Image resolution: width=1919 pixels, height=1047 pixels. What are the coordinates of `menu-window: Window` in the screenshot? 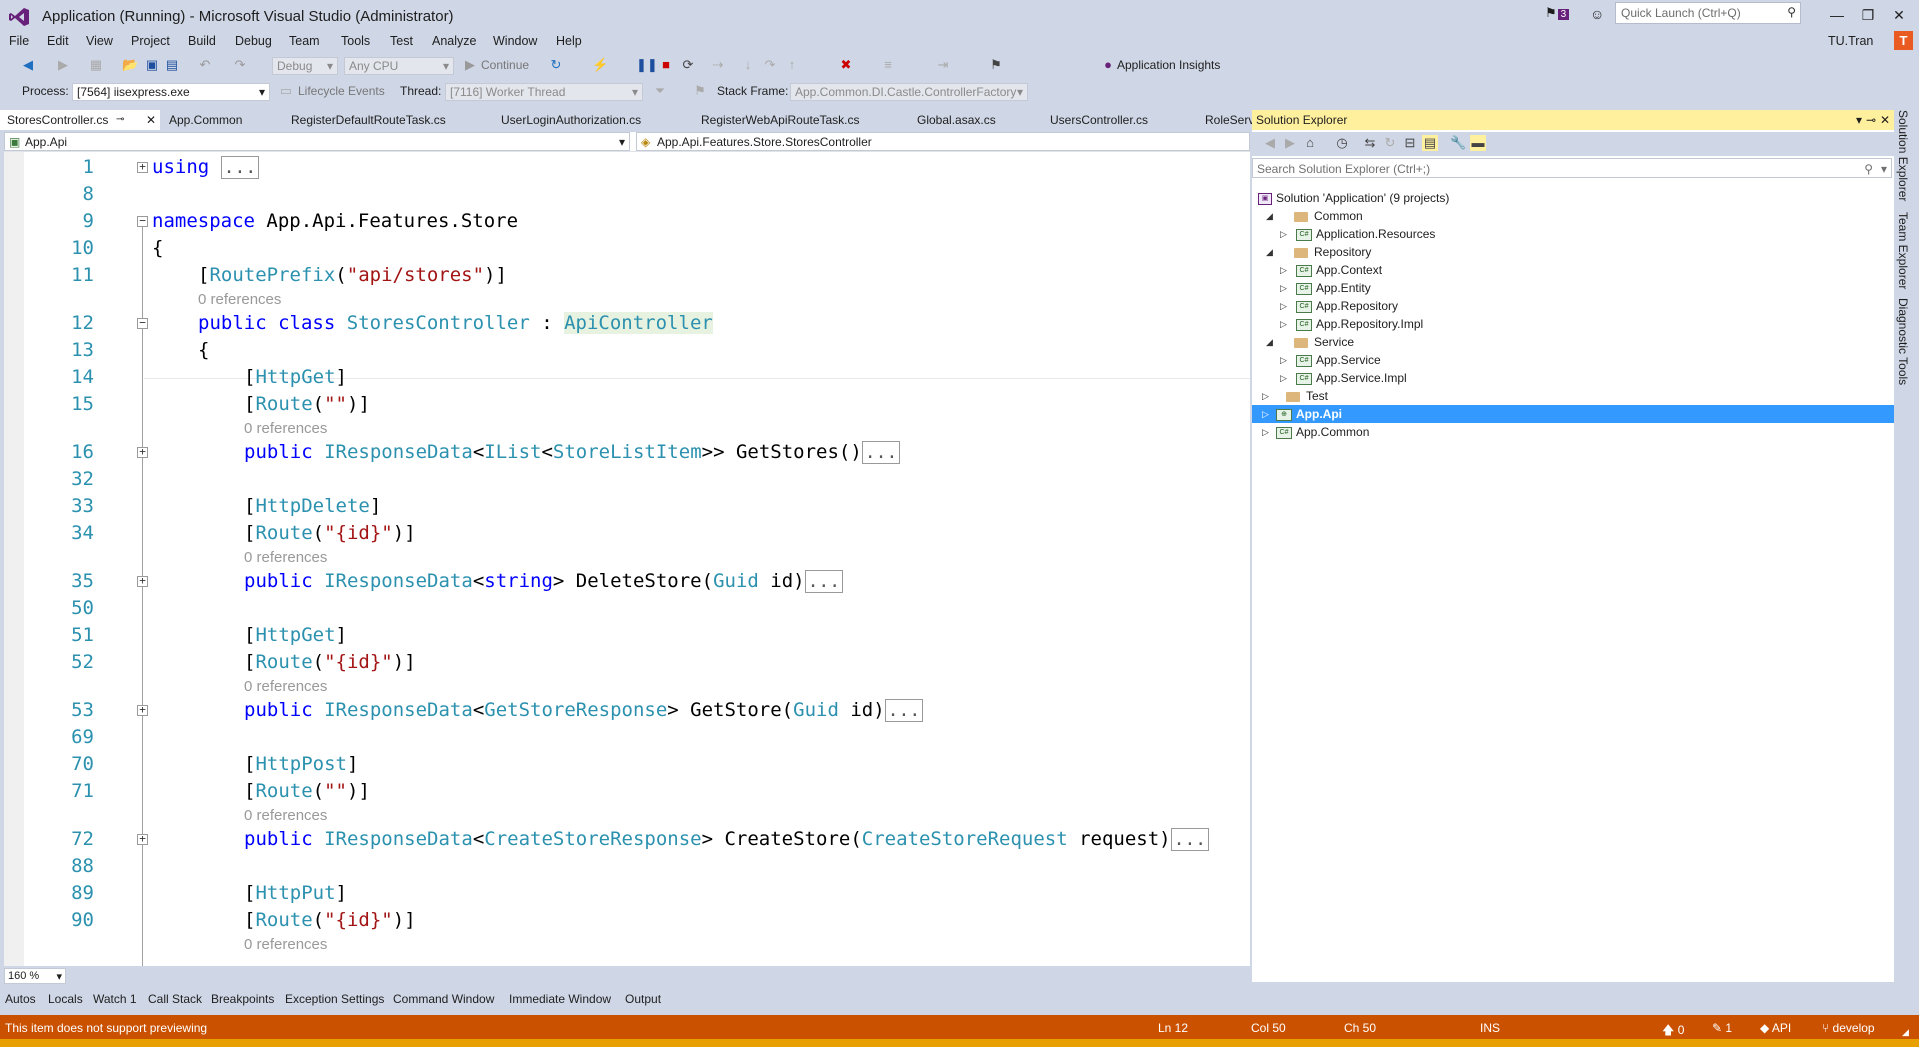 It's located at (515, 41).